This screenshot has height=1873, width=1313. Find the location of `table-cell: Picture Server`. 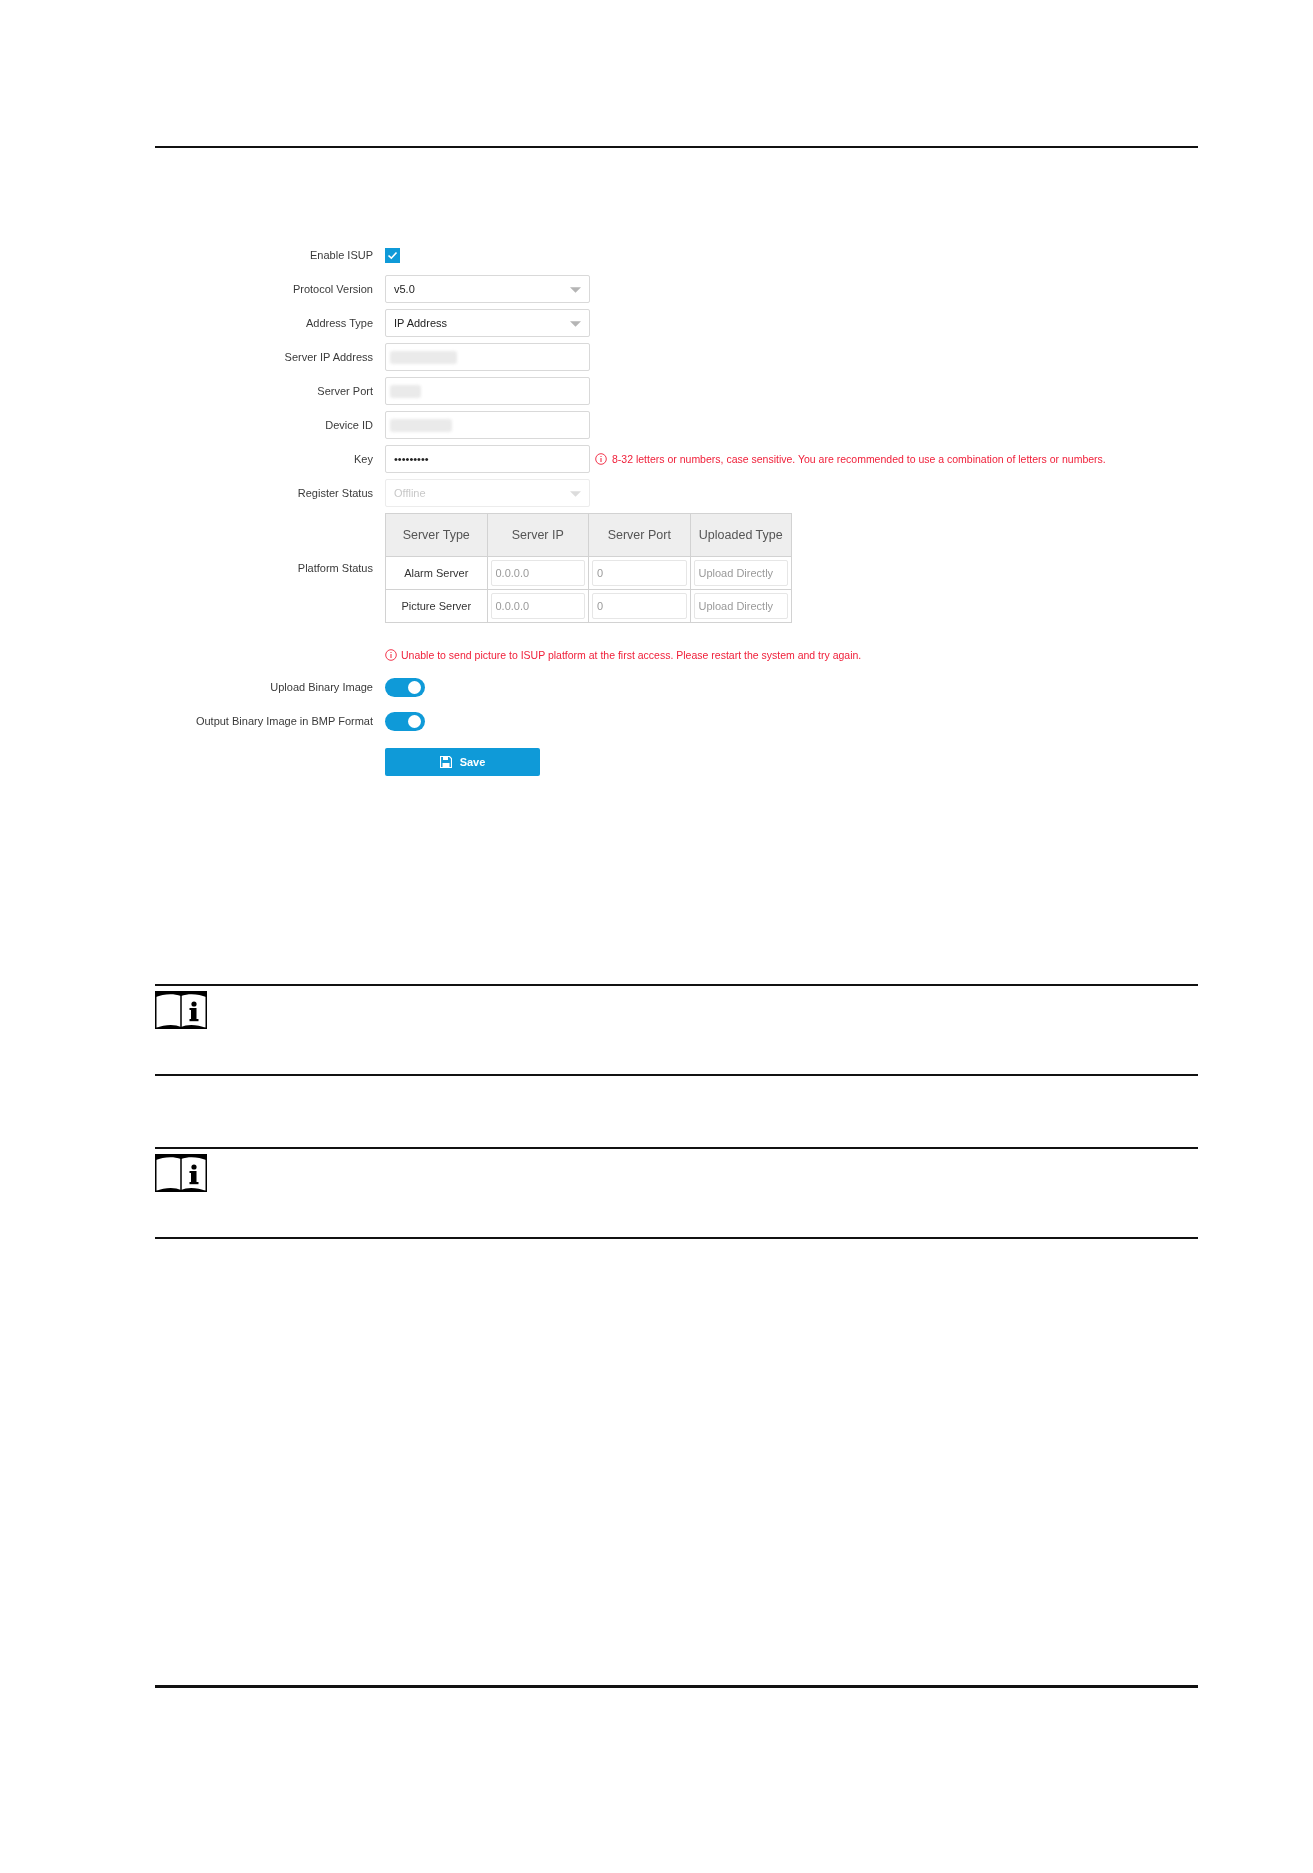

table-cell: Picture Server is located at coordinates (436, 606).